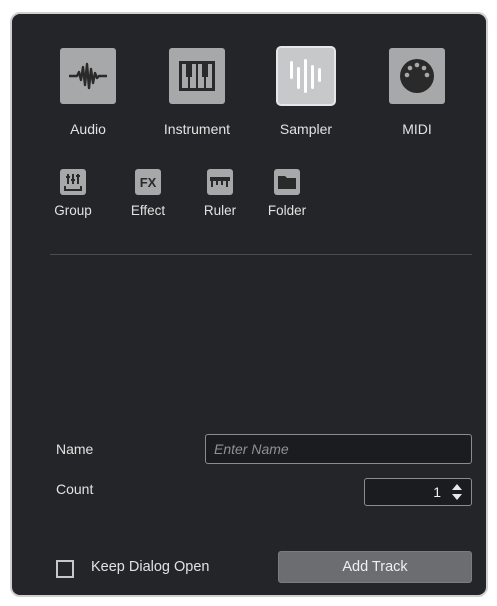 Image resolution: width=497 pixels, height=606 pixels. I want to click on sampler-bars-icon, so click(305, 76).